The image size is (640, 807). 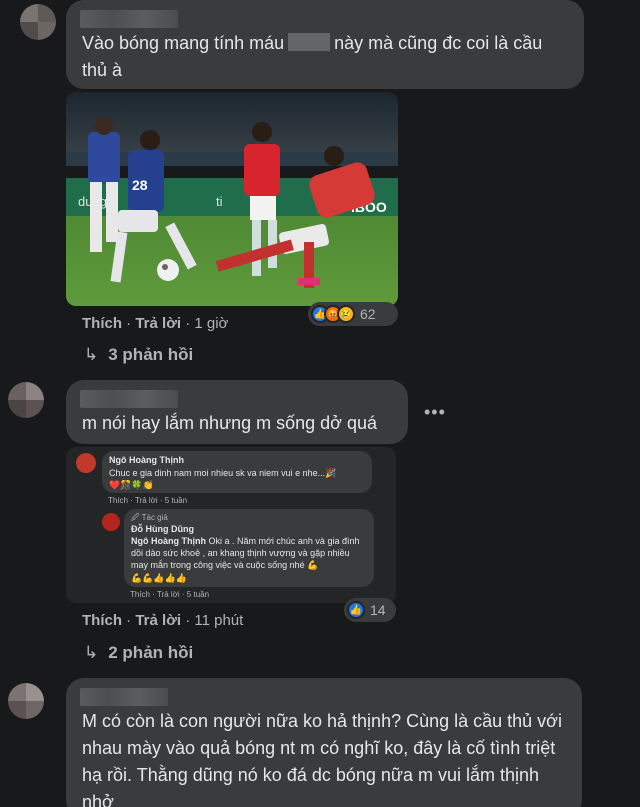 I want to click on reactions-summary: 👍 😡 😢 62, so click(x=353, y=314).